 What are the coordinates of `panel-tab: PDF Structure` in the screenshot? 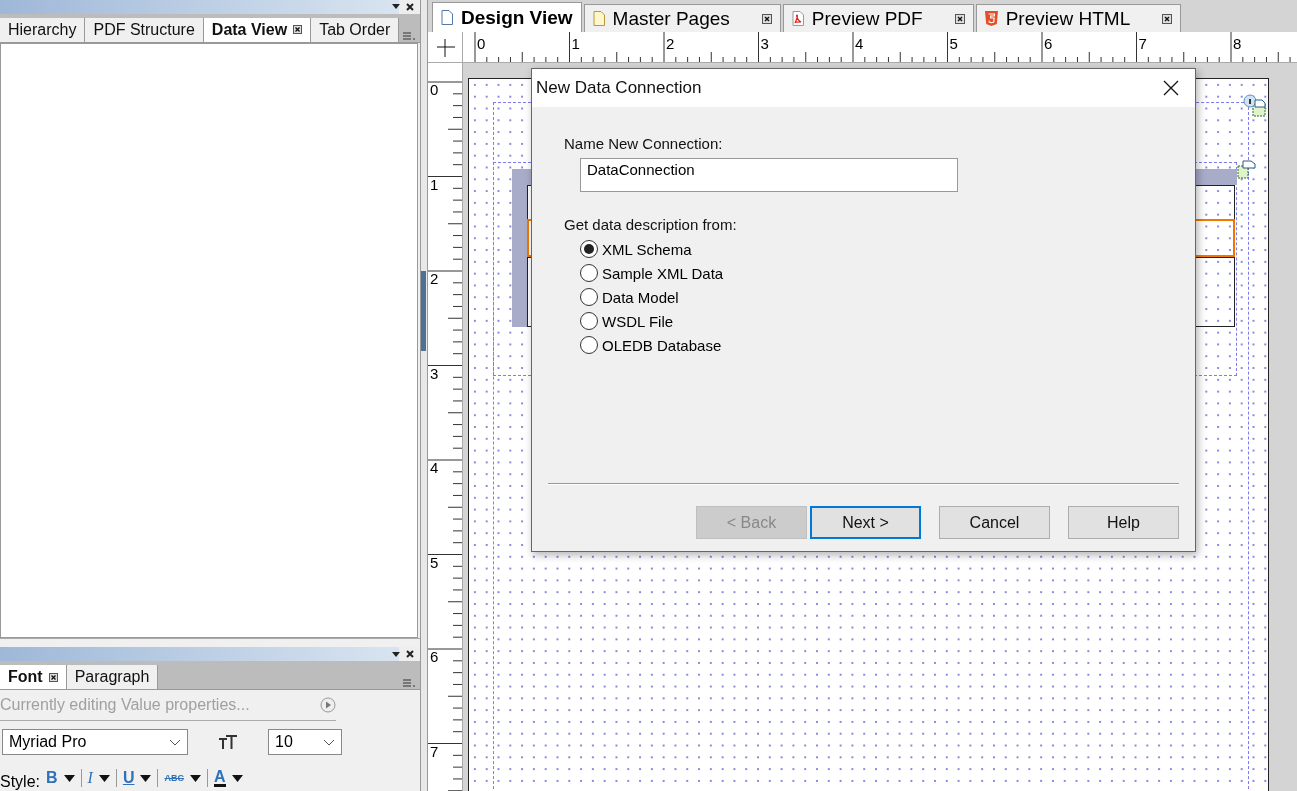 It's located at (144, 29).